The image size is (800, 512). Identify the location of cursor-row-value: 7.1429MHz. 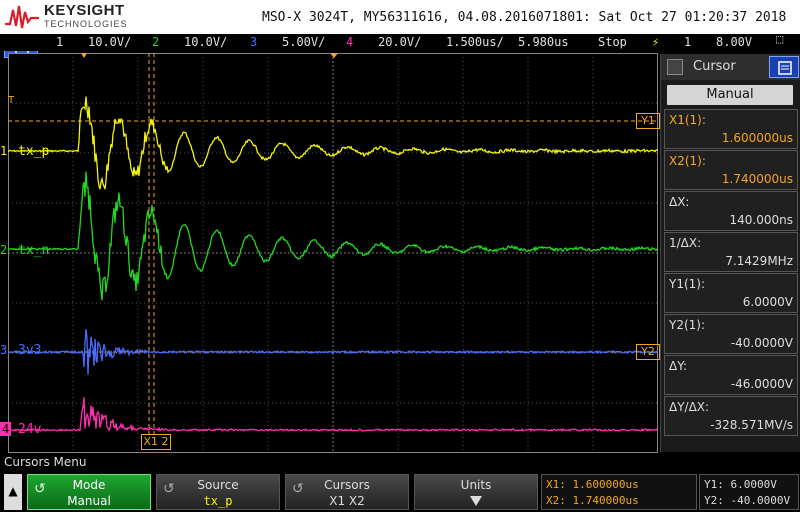
(759, 261).